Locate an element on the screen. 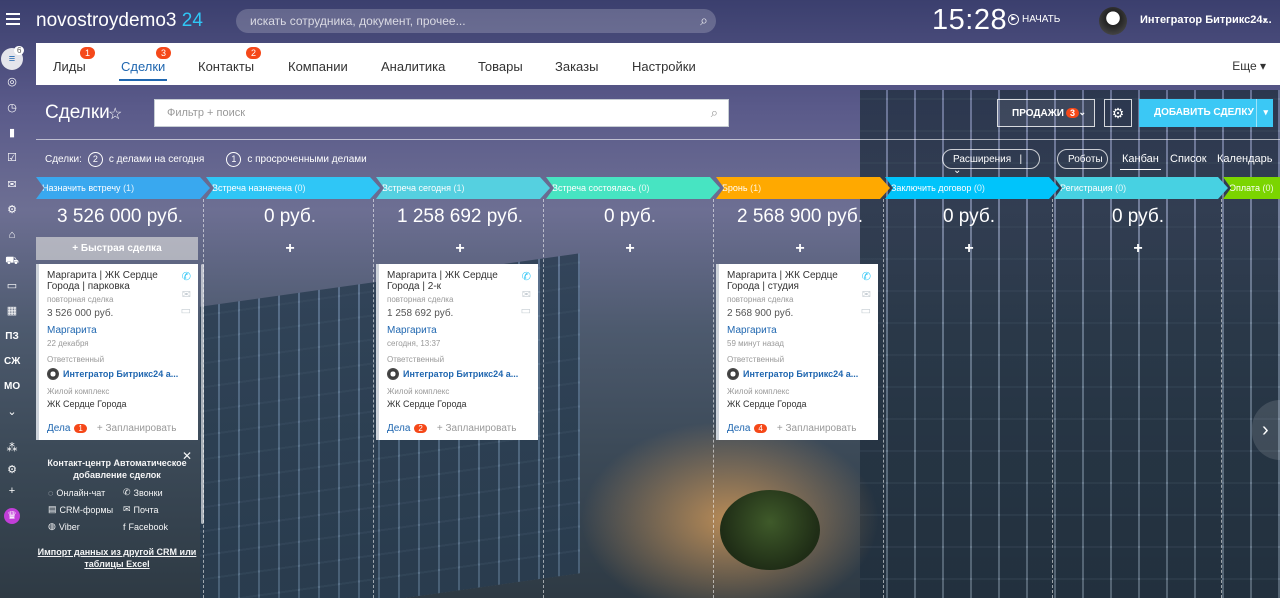 The width and height of the screenshot is (1280, 598). widget-item-facebook: f Facebook is located at coordinates (160, 526).